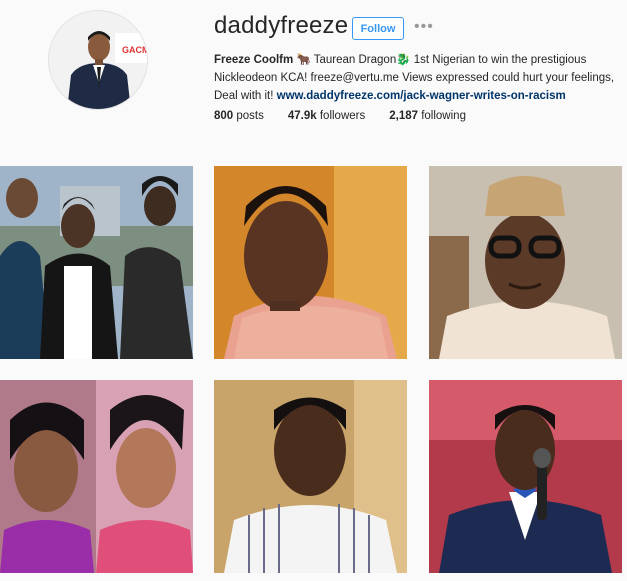 Image resolution: width=627 pixels, height=581 pixels. Describe the element at coordinates (302, 116) in the screenshot. I see `followers-count: 47.9k` at that location.